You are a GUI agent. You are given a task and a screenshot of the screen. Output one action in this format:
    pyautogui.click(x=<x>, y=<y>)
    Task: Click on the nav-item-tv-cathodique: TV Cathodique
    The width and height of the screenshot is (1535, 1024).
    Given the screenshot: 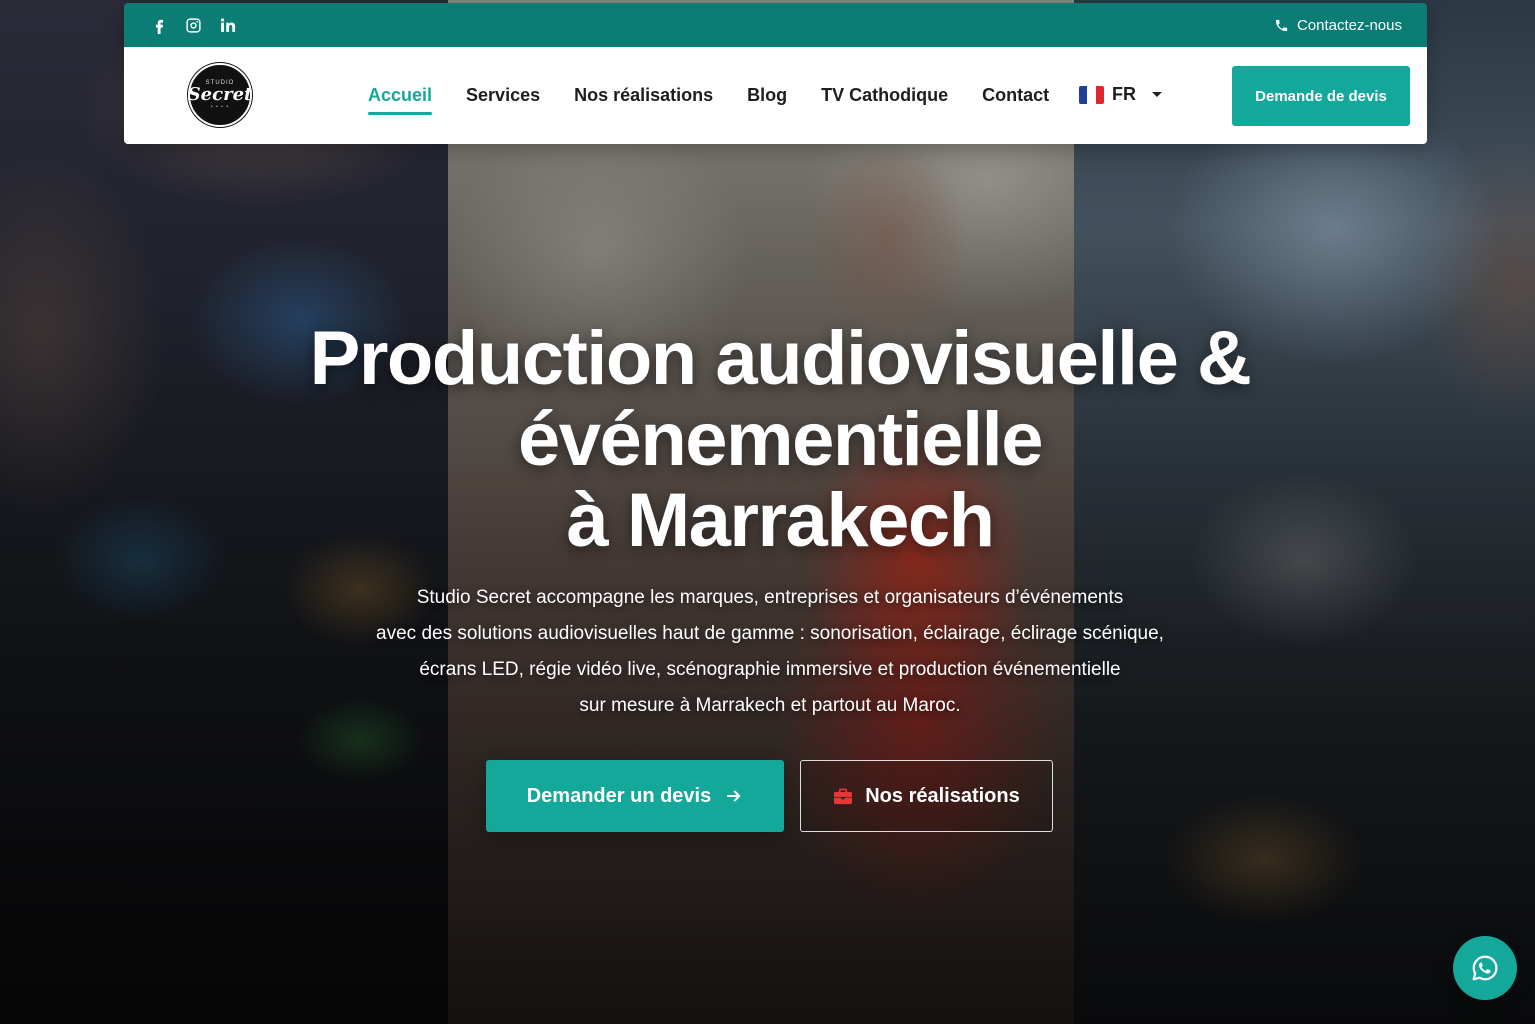 What is the action you would take?
    pyautogui.click(x=884, y=95)
    